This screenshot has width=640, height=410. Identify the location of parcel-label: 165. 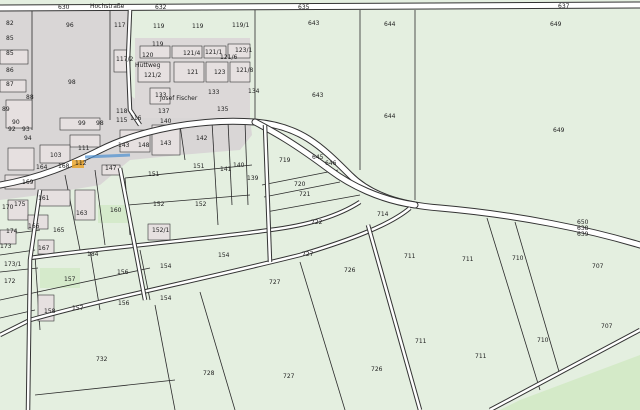
(59, 230).